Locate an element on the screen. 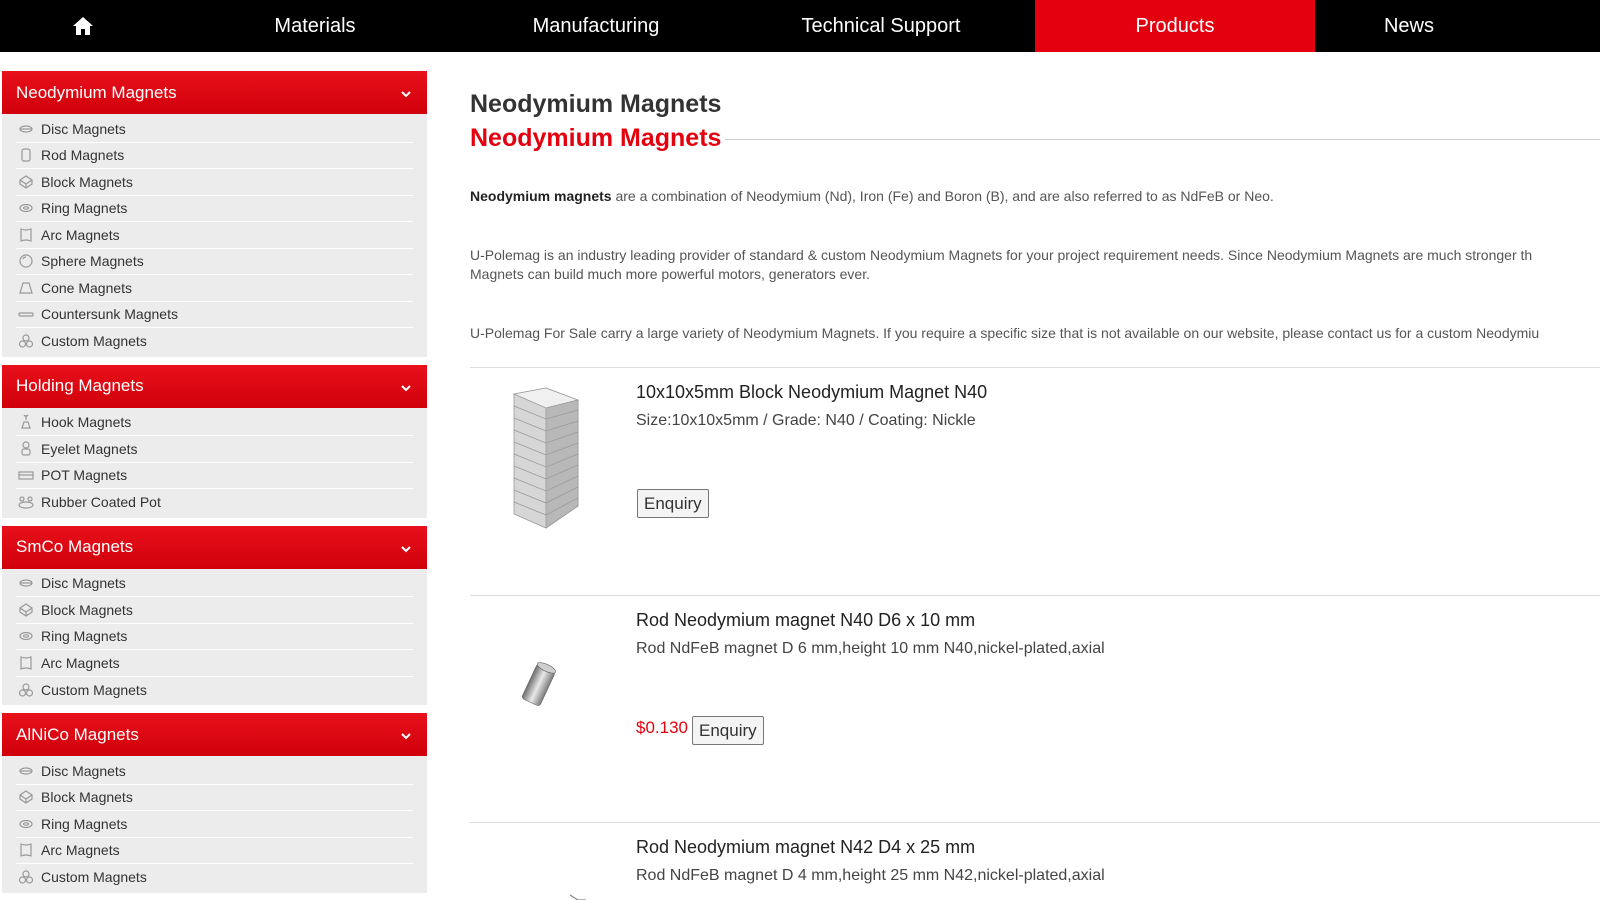 This screenshot has height=900, width=1600. sidebar-item-label: Sphere Magnets is located at coordinates (92, 261).